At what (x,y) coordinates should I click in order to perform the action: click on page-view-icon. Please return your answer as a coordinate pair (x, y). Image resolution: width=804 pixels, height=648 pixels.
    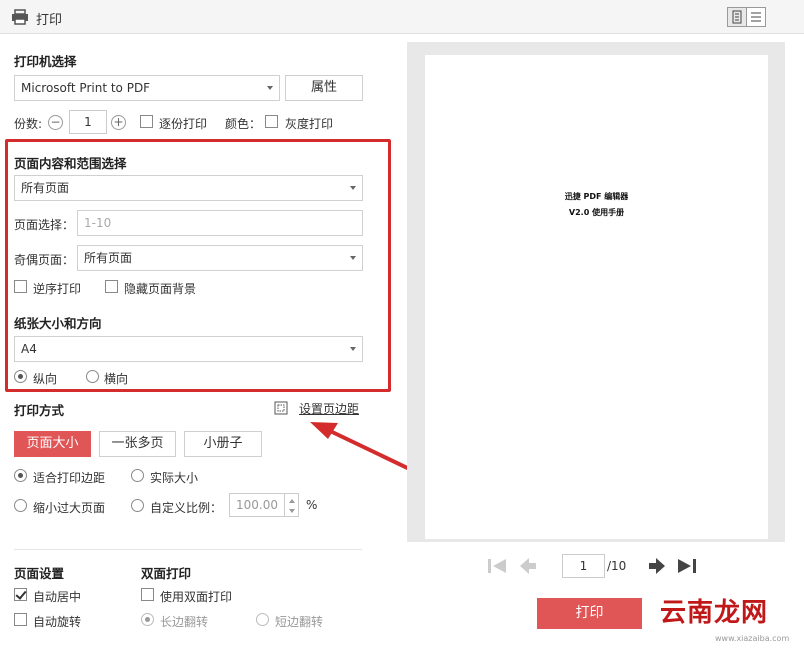
    Looking at the image, I should click on (737, 17).